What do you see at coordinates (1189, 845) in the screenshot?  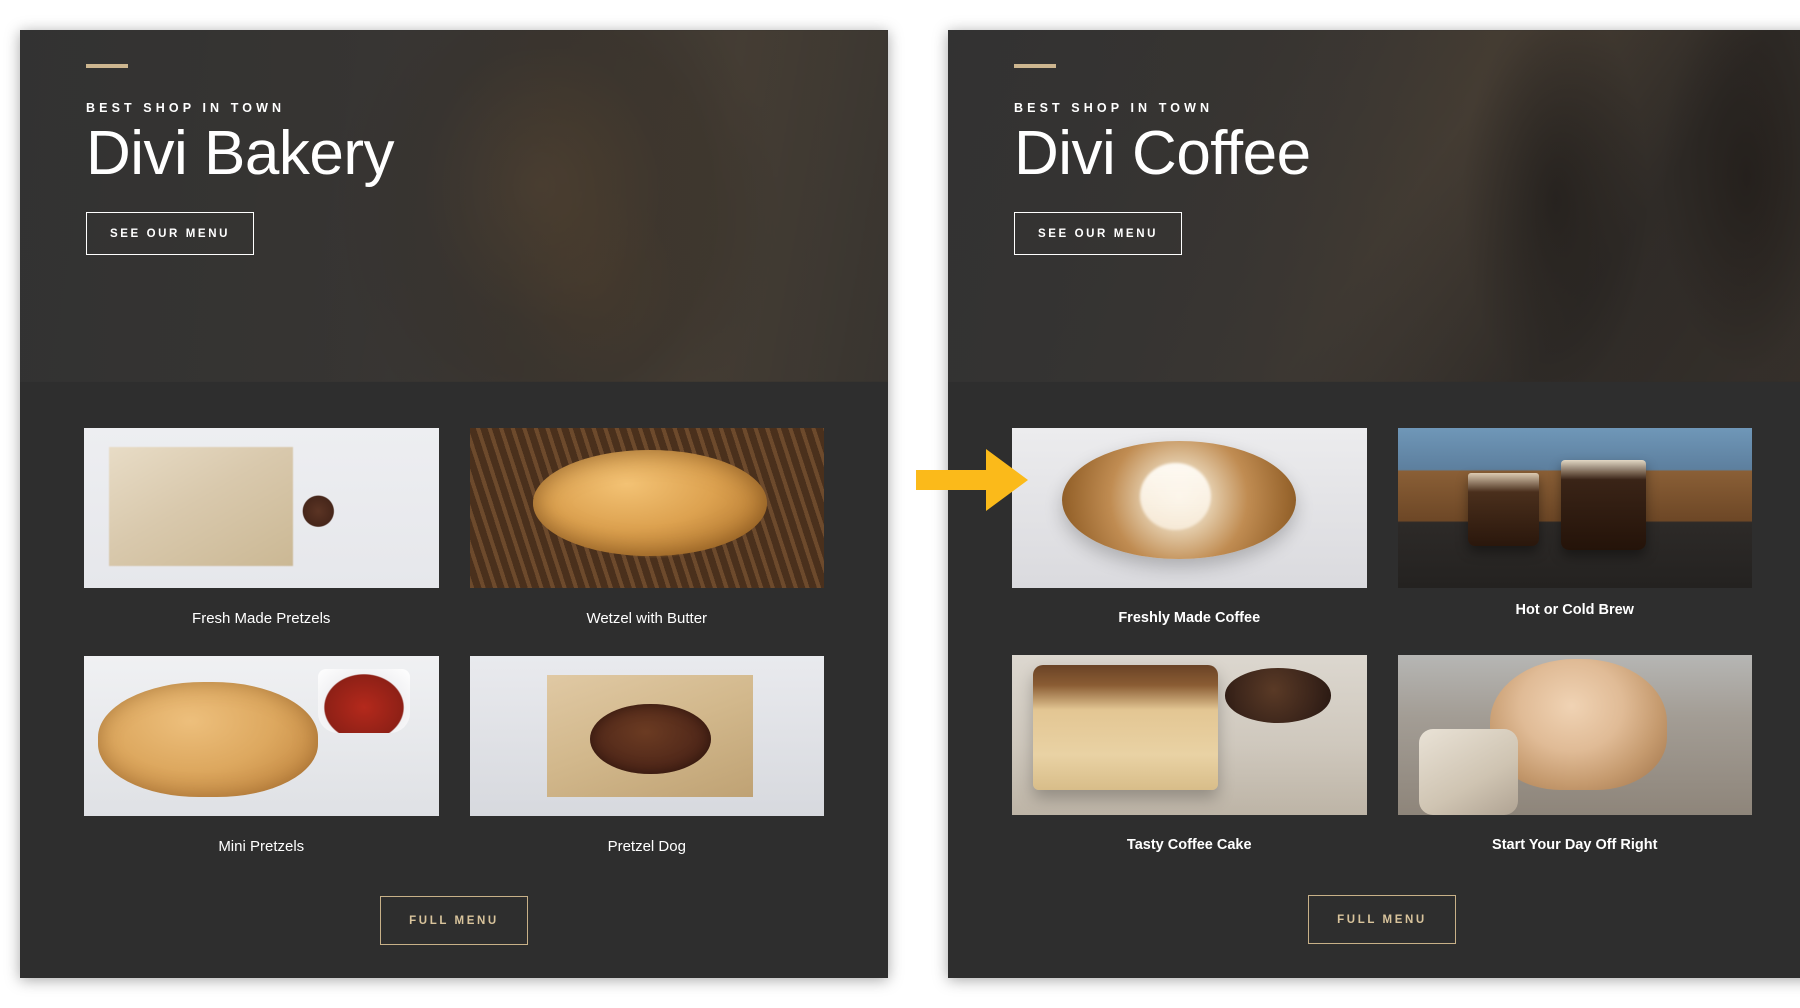 I see `product-caption: Tasty Coffee Cake` at bounding box center [1189, 845].